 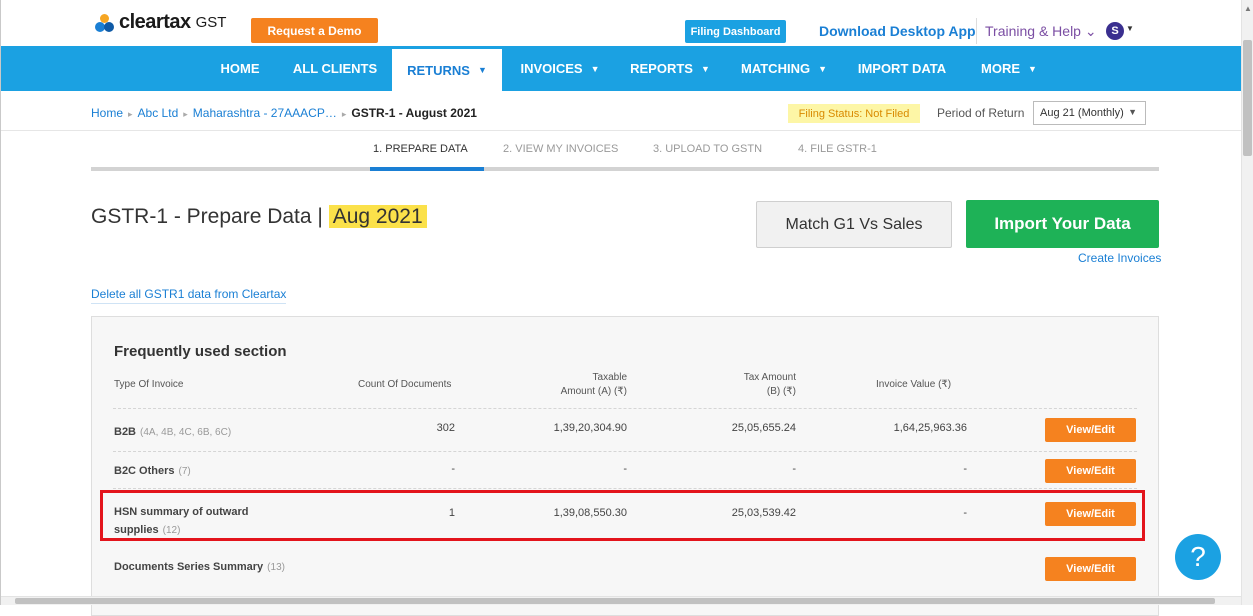 I want to click on nav-home: HOME, so click(x=240, y=68).